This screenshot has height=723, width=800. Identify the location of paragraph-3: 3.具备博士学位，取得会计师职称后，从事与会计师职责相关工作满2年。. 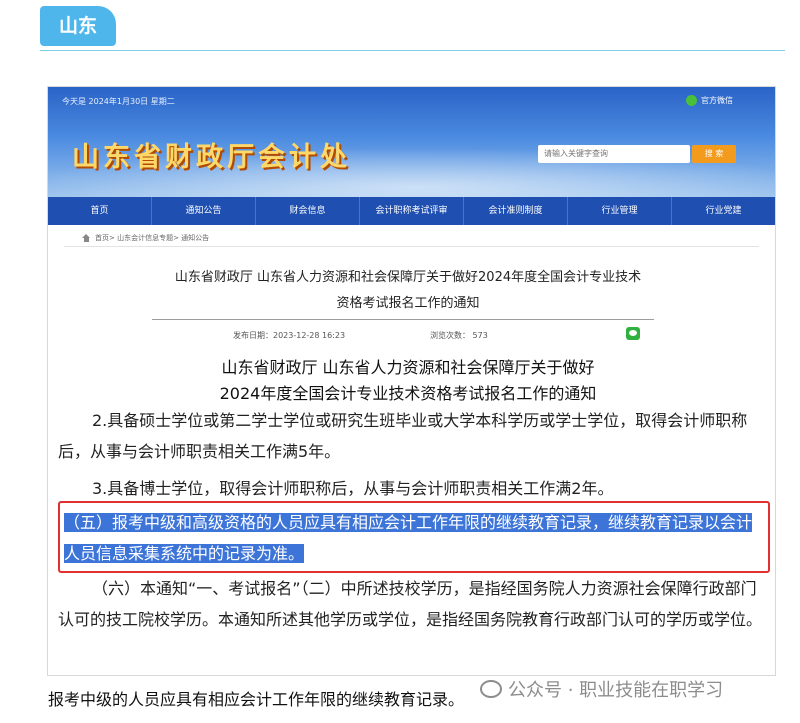
(353, 488).